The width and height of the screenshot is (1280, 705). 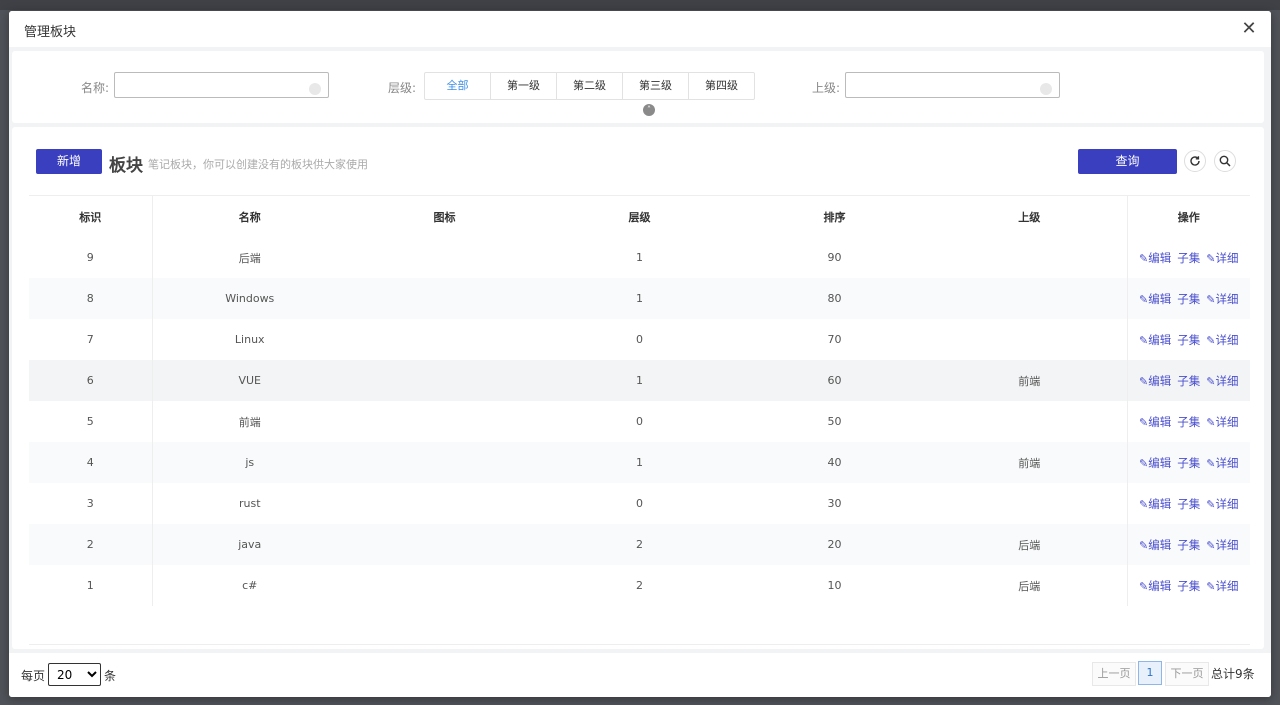 What do you see at coordinates (639, 503) in the screenshot?
I see `table-row: 3 rust 0 30 ✎编辑 子集 ✎详细` at bounding box center [639, 503].